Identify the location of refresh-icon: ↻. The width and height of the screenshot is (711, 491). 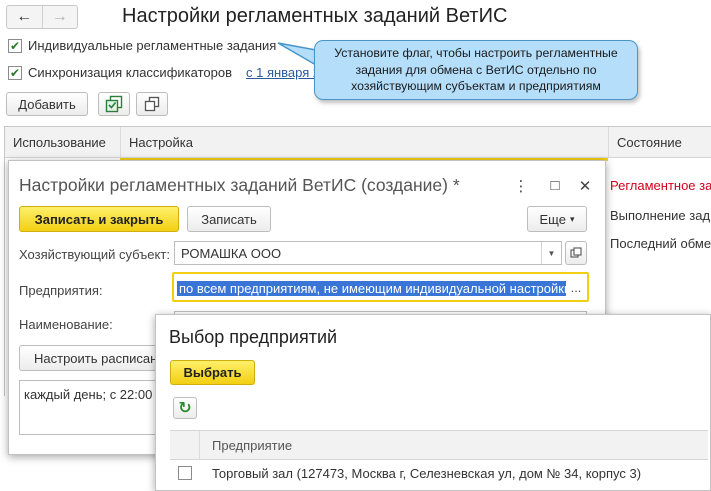
(185, 408).